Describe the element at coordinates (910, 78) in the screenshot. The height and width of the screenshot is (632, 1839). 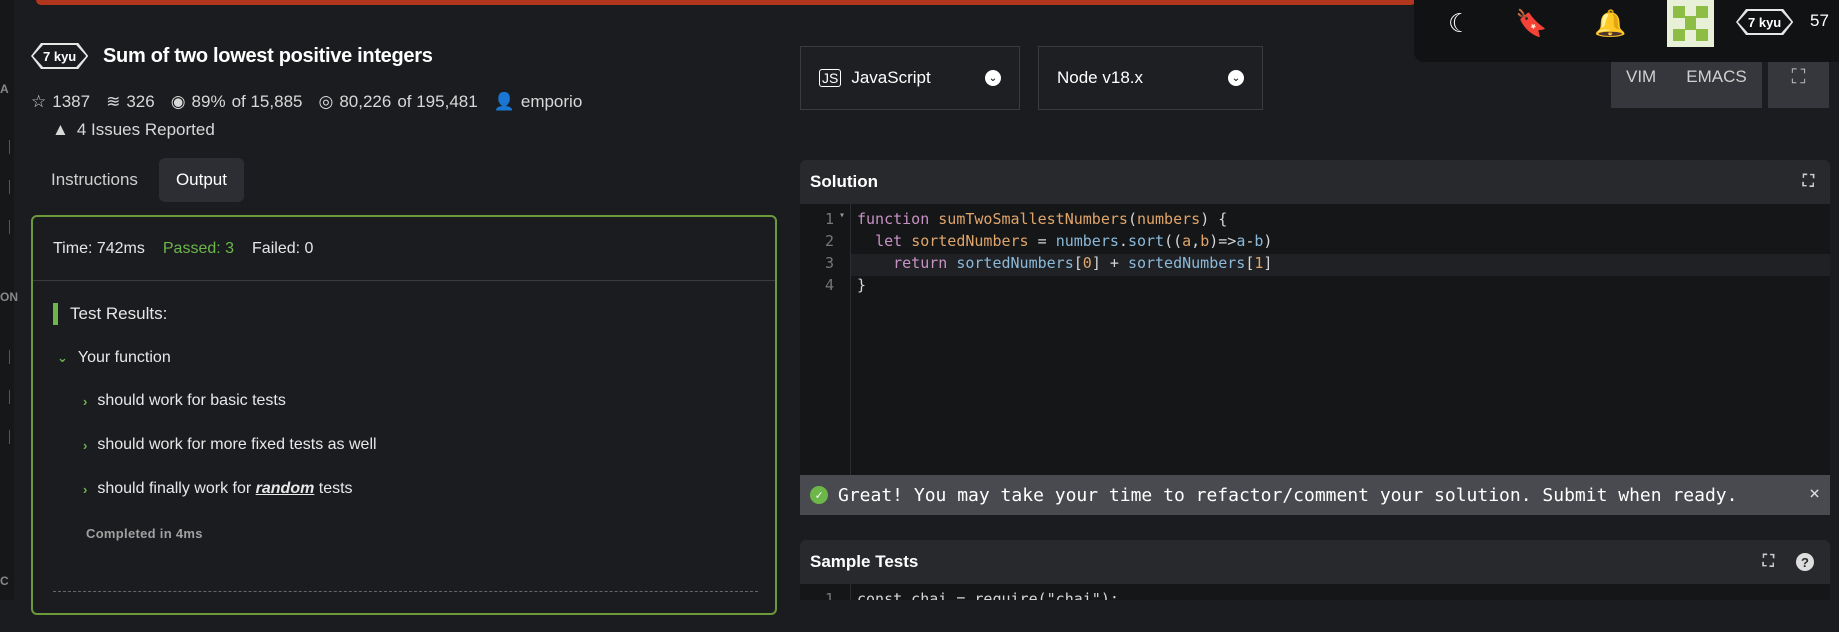
I see `language-select: JS JavaScript ⌄` at that location.